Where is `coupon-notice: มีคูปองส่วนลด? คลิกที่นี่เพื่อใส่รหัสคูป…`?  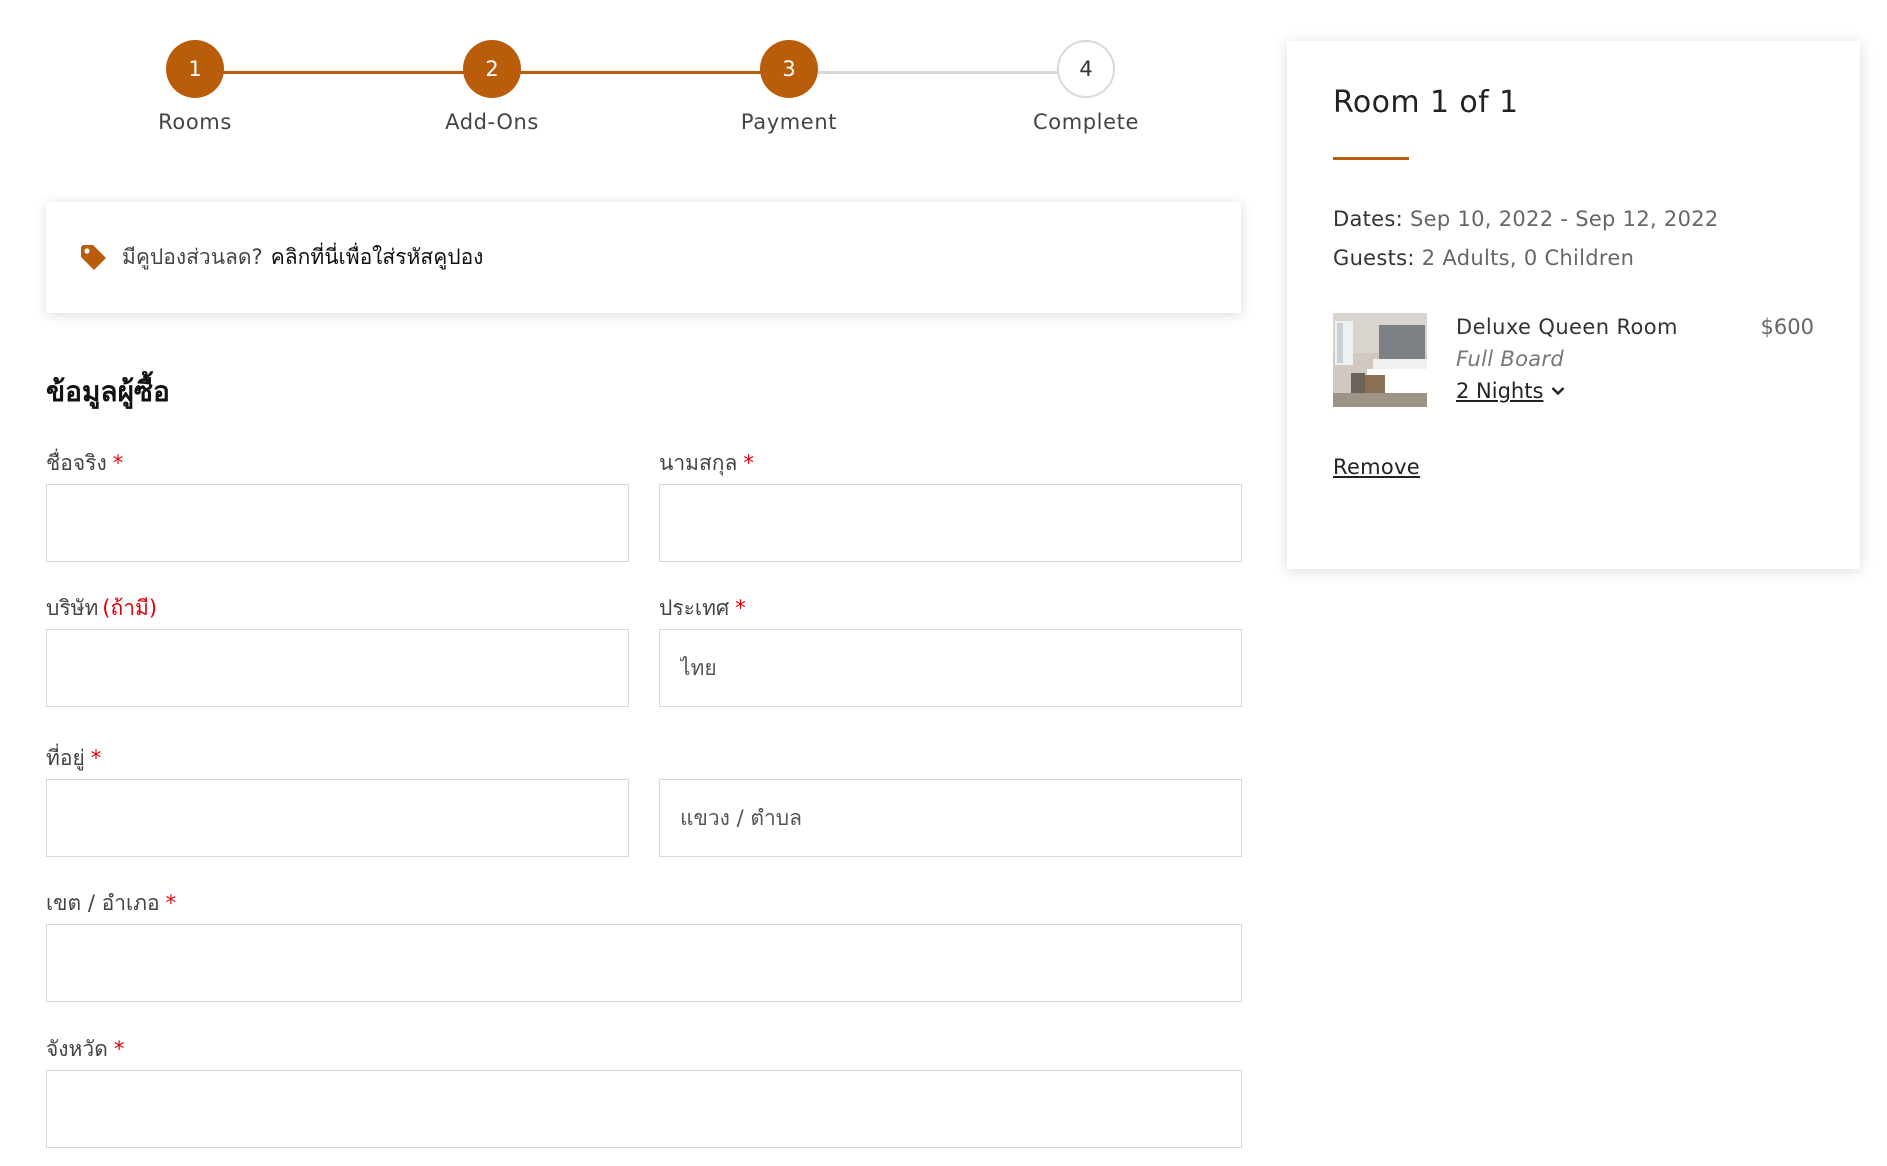 coupon-notice: มีคูปองส่วนลด? คลิกที่นี่เพื่อใส่รหัสคูป… is located at coordinates (643, 257).